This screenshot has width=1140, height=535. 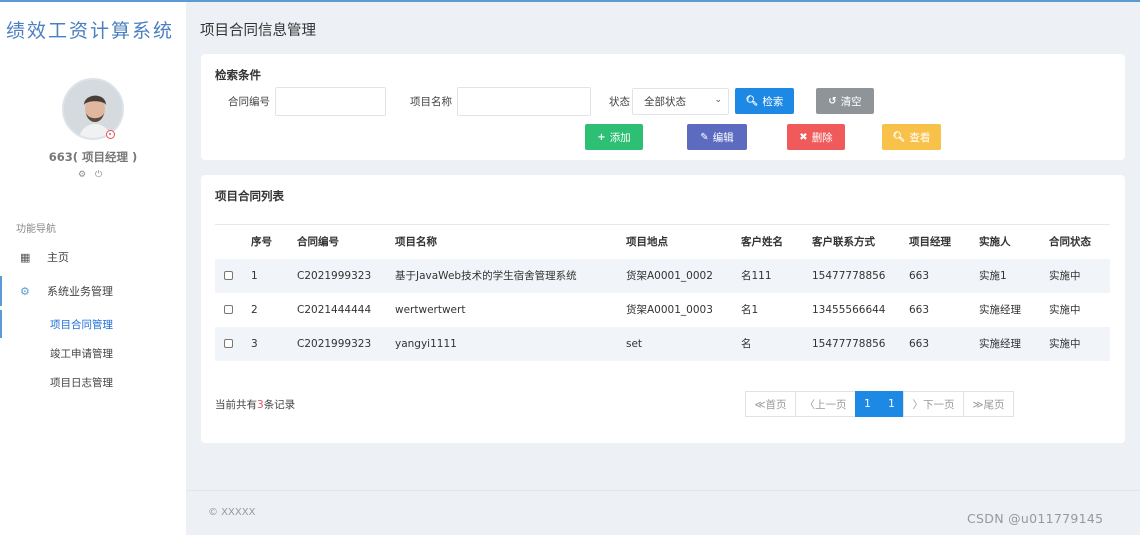 What do you see at coordinates (665, 102) in the screenshot?
I see `status-select-value: 全部状态` at bounding box center [665, 102].